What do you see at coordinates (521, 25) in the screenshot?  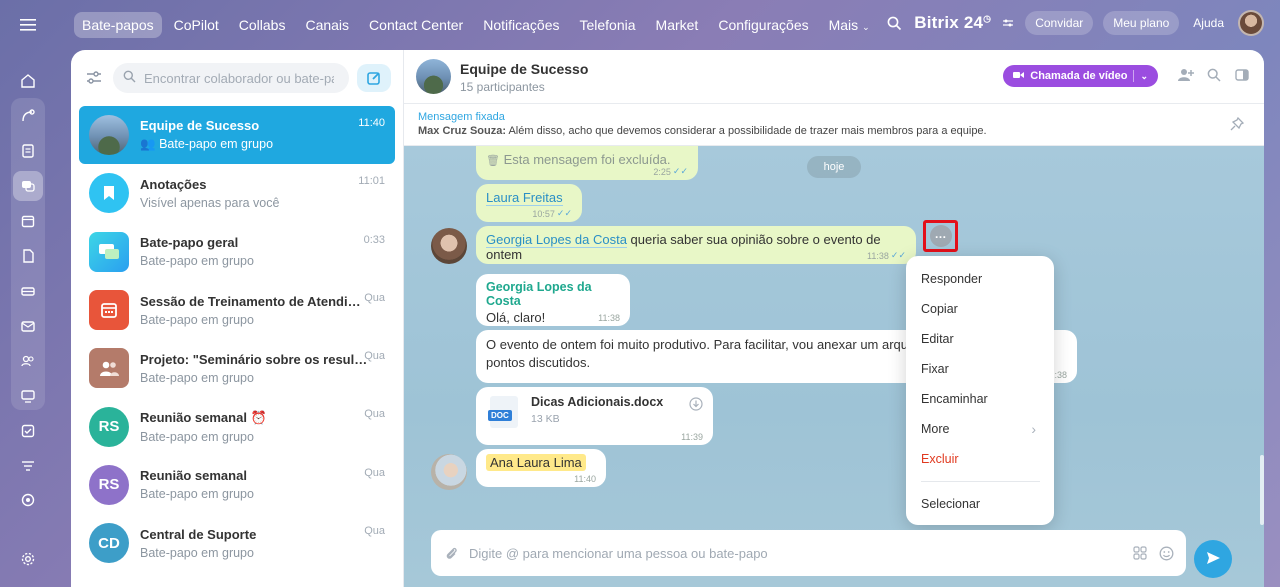 I see `nav-notificacoes: Notificações` at bounding box center [521, 25].